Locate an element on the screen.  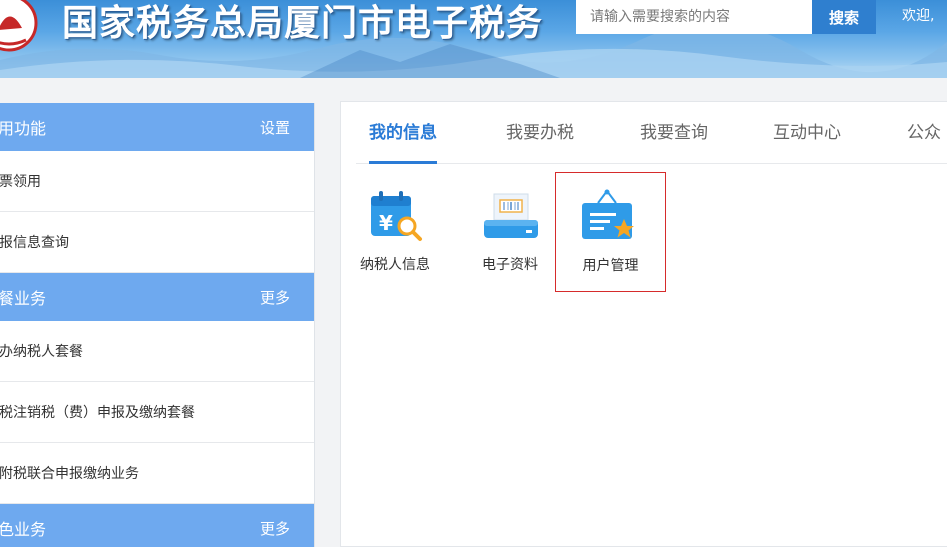
search-input is located at coordinates (694, 17).